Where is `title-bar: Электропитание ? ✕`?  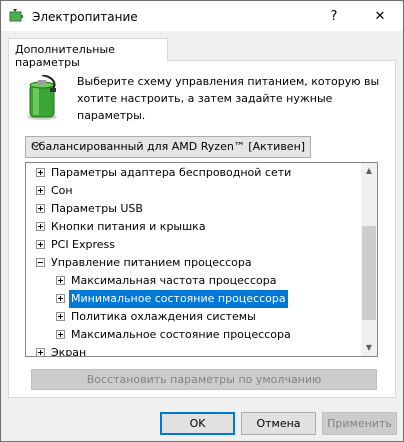 title-bar: Электропитание ? ✕ is located at coordinates (202, 16).